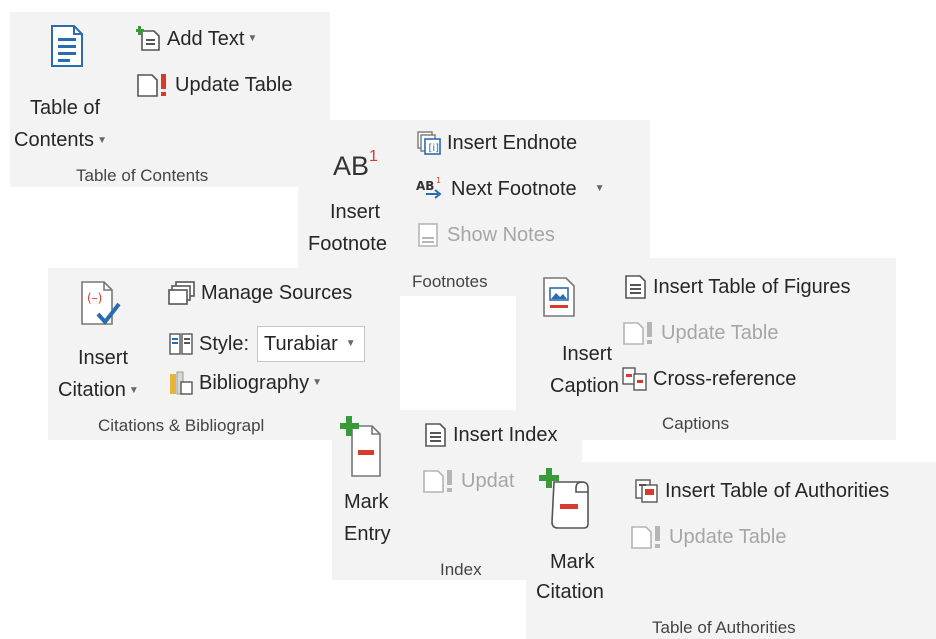 The image size is (936, 639). What do you see at coordinates (70, 90) in the screenshot?
I see `toc-big-button: Table of Contents ▼` at bounding box center [70, 90].